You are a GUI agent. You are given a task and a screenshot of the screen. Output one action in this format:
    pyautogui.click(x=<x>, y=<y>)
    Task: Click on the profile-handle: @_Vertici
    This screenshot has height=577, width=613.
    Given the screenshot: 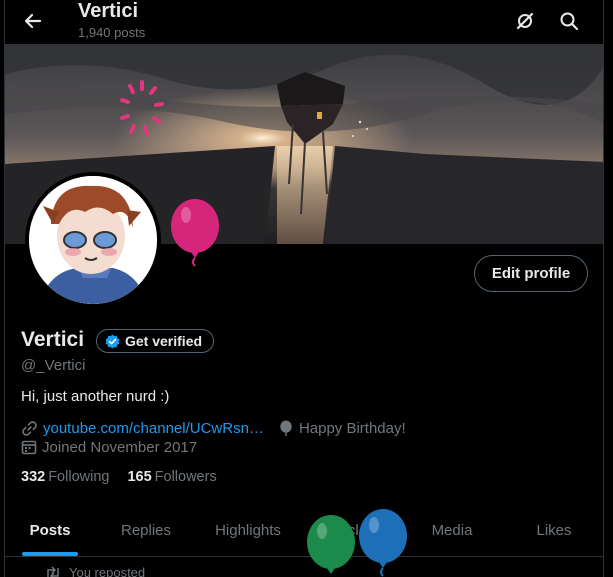 What is the action you would take?
    pyautogui.click(x=53, y=365)
    